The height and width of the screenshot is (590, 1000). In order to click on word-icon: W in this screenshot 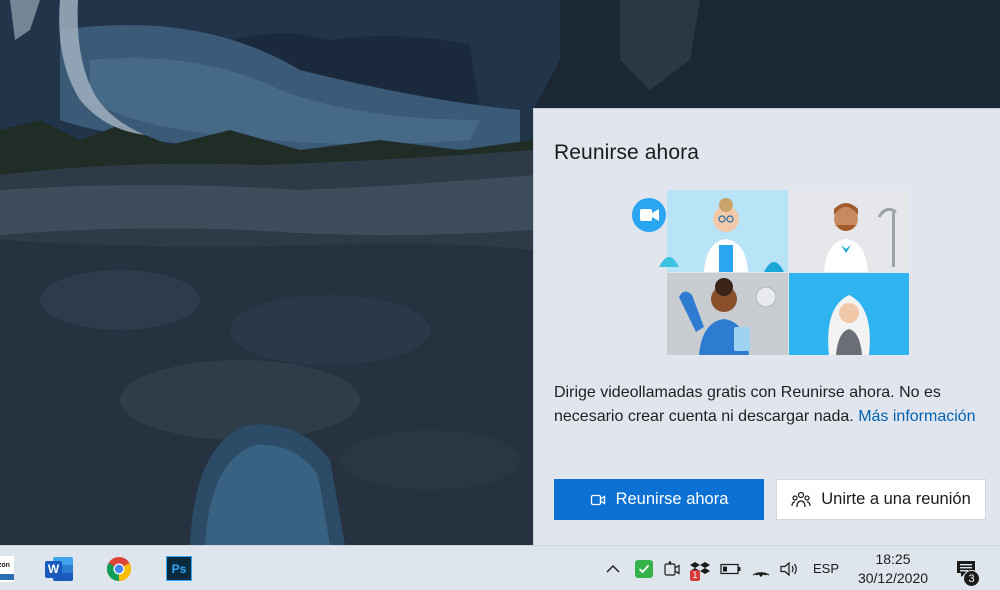, I will do `click(59, 568)`.